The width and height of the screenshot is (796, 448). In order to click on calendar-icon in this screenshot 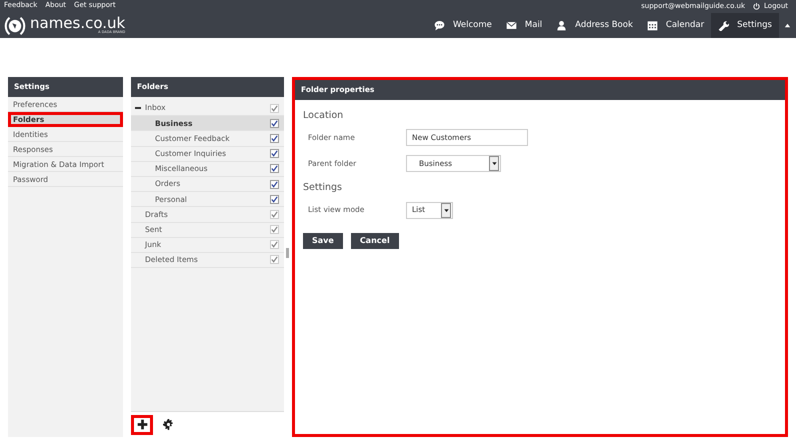, I will do `click(652, 25)`.